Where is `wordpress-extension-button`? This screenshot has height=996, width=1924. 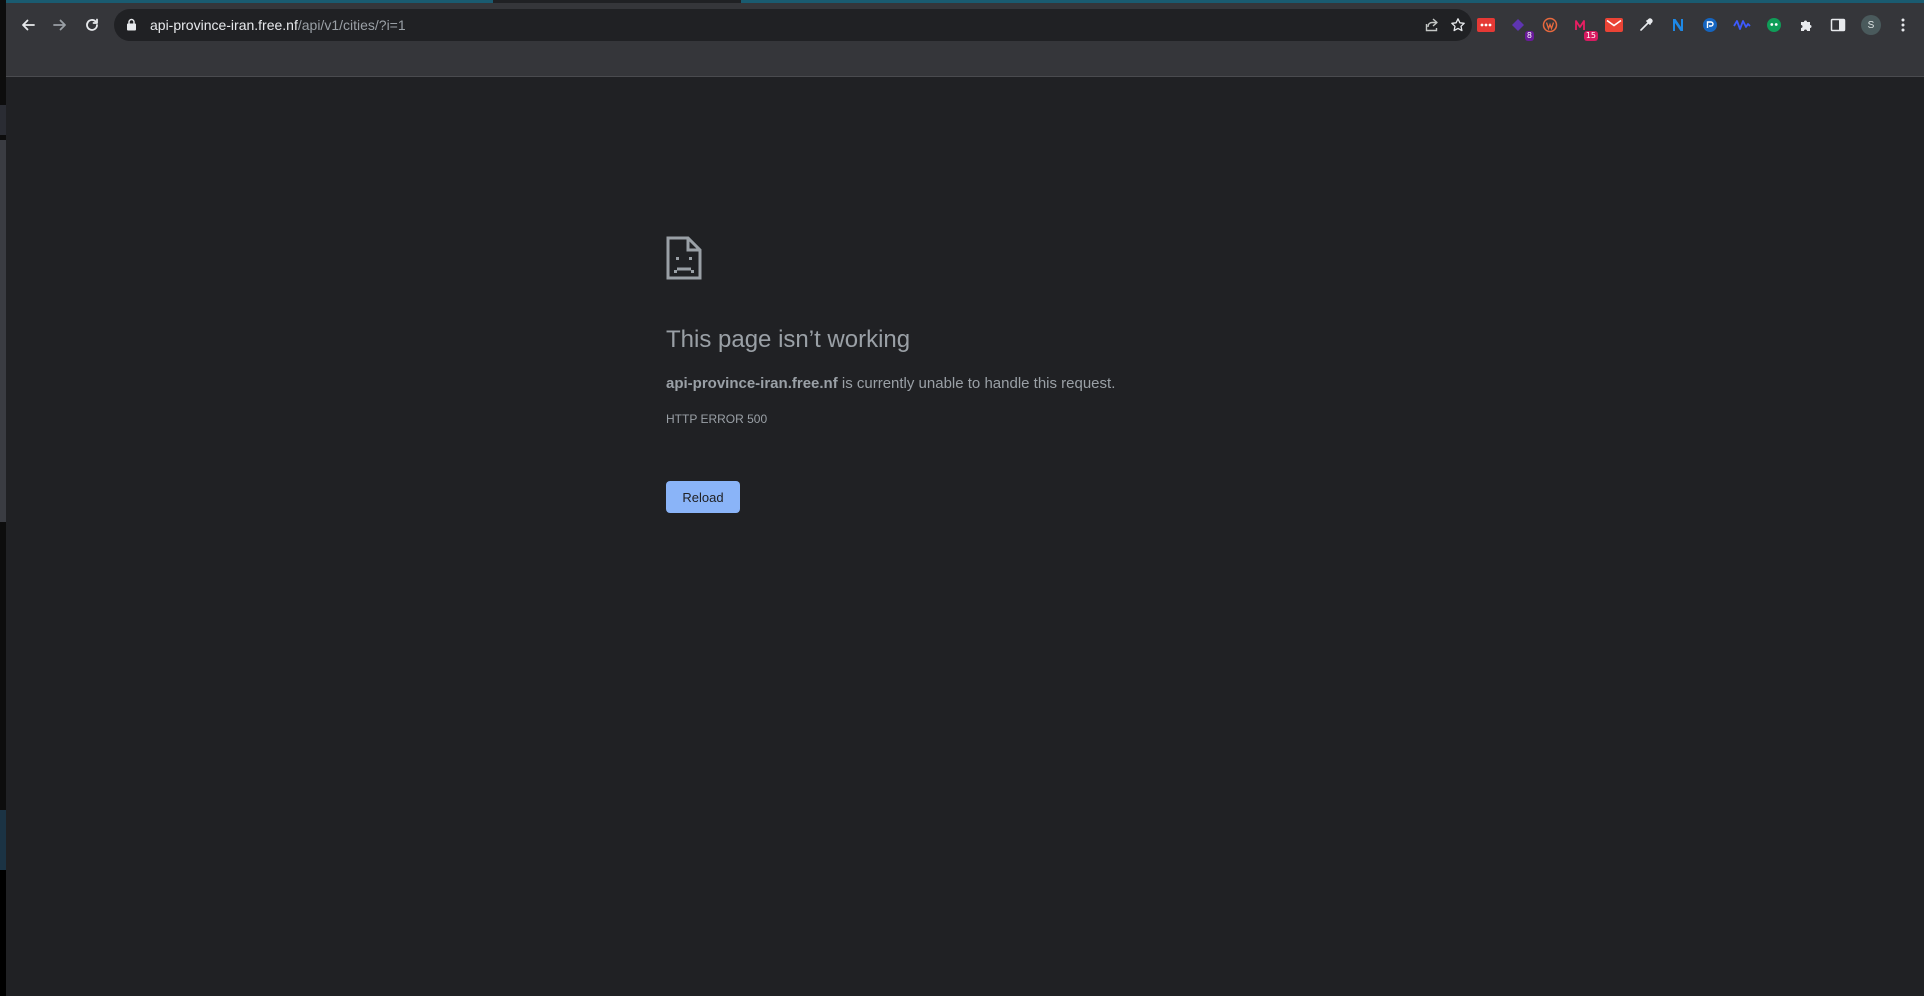
wordpress-extension-button is located at coordinates (1550, 25).